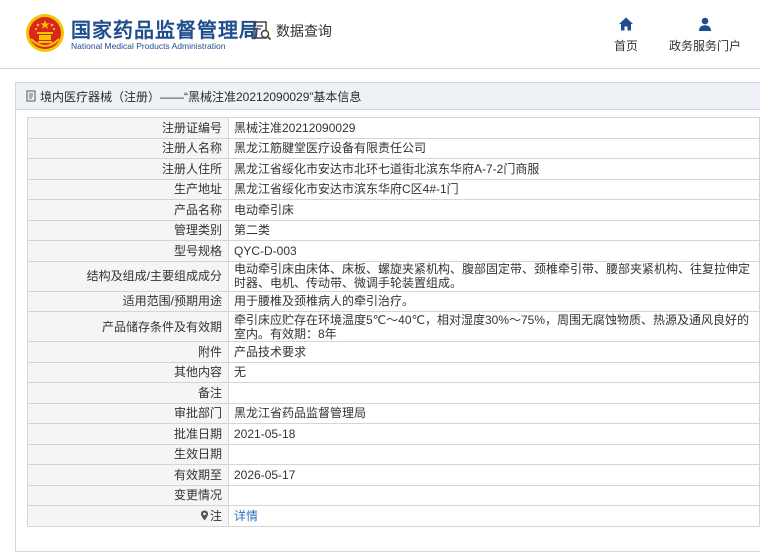 This screenshot has width=760, height=552. What do you see at coordinates (128, 128) in the screenshot?
I see `row-key: 注册证编号` at bounding box center [128, 128].